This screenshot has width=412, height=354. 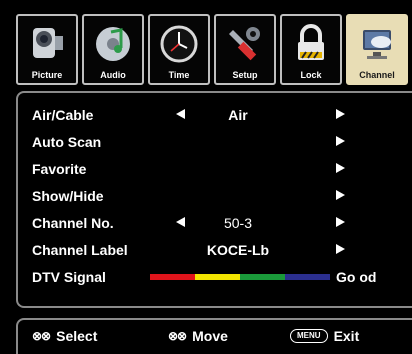 What do you see at coordinates (309, 336) in the screenshot?
I see `menu-key-icon: MENU` at bounding box center [309, 336].